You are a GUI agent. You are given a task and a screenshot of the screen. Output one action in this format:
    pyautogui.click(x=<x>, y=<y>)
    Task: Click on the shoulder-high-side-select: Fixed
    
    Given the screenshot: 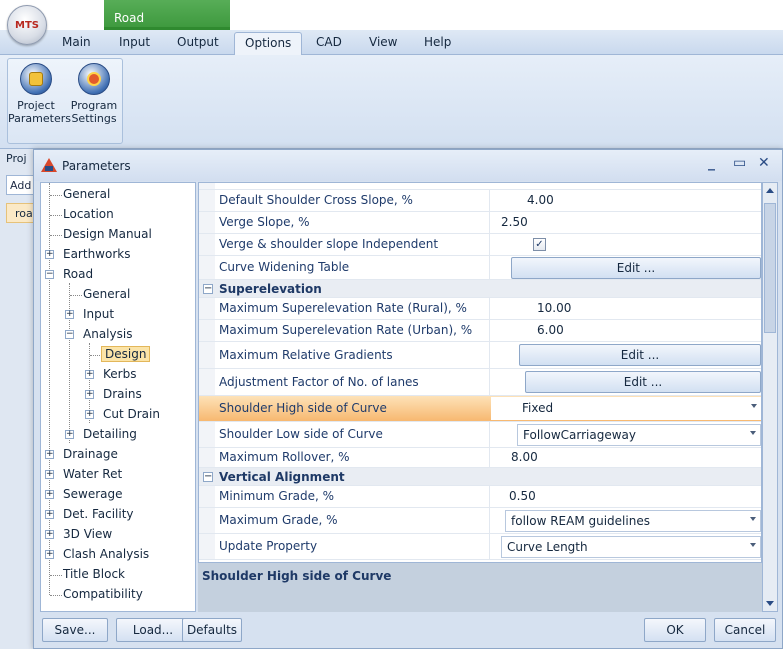 What is the action you would take?
    pyautogui.click(x=639, y=409)
    